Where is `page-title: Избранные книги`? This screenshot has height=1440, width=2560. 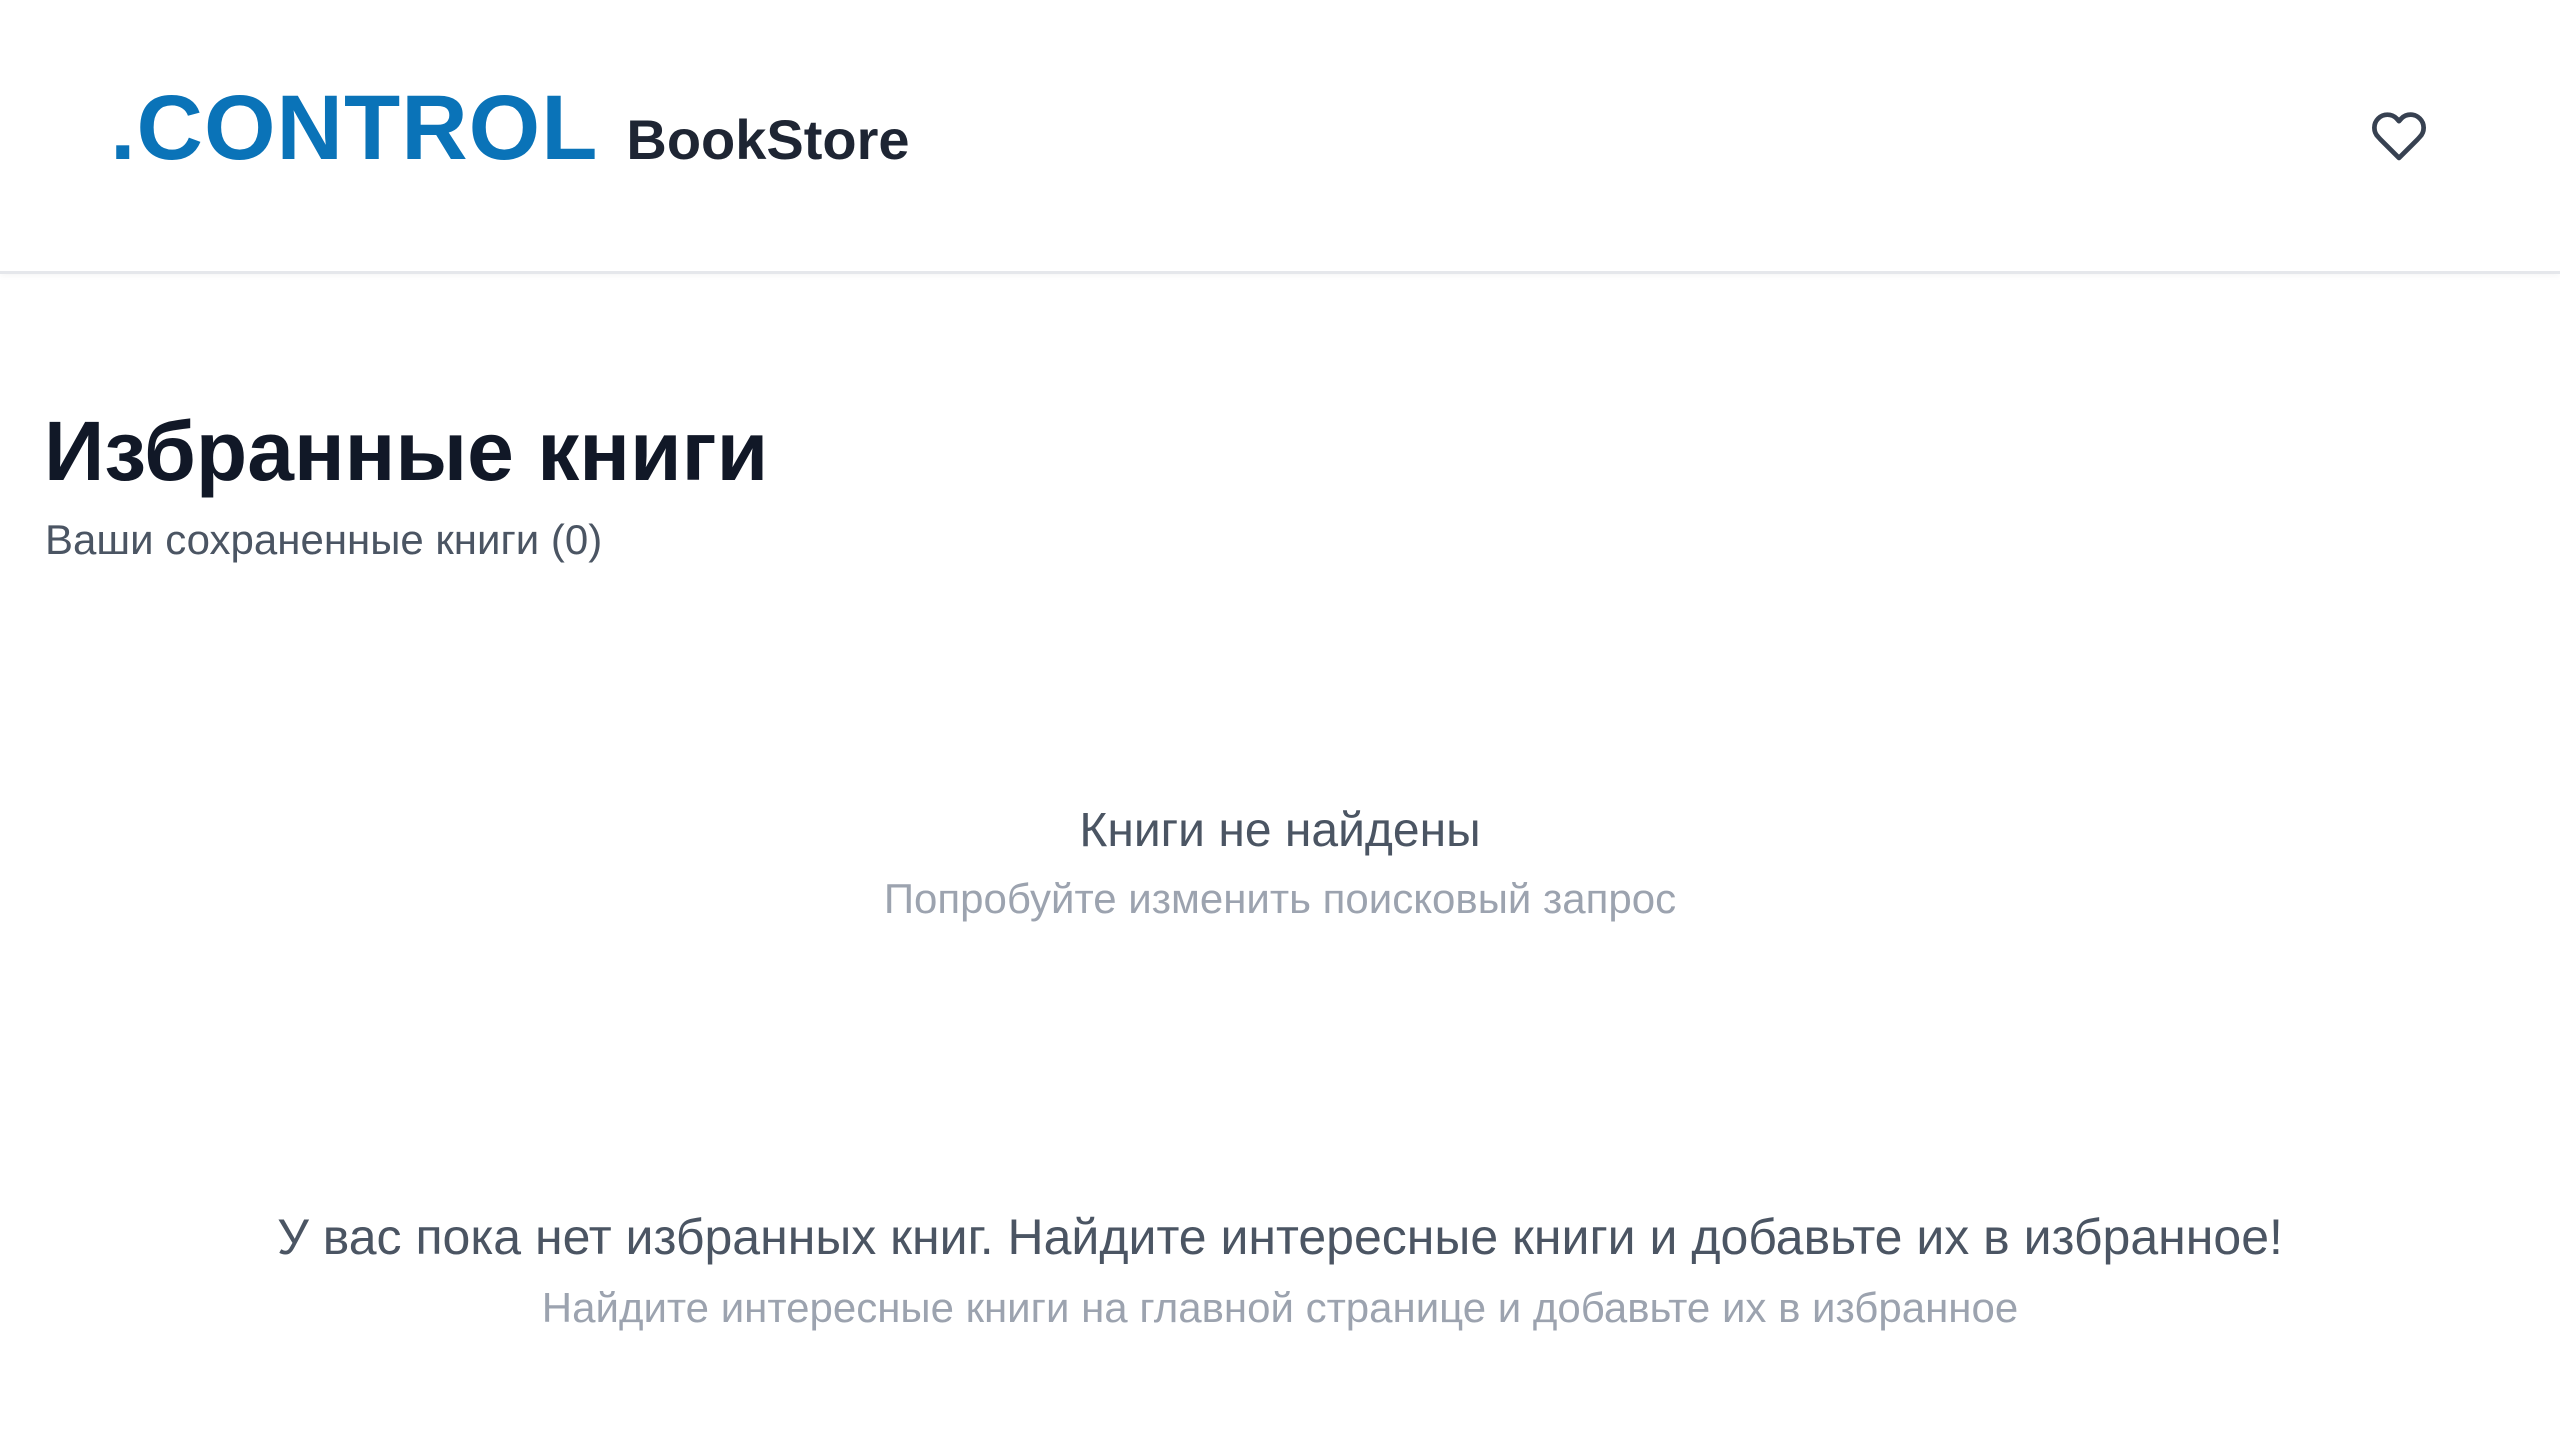 page-title: Избранные книги is located at coordinates (406, 451).